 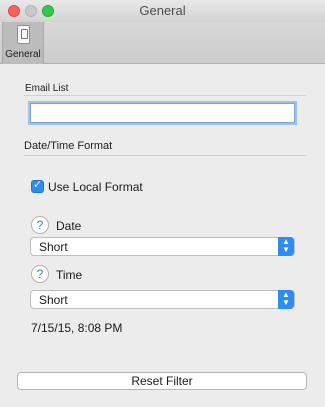 I want to click on general-prefs-icon, so click(x=23, y=34).